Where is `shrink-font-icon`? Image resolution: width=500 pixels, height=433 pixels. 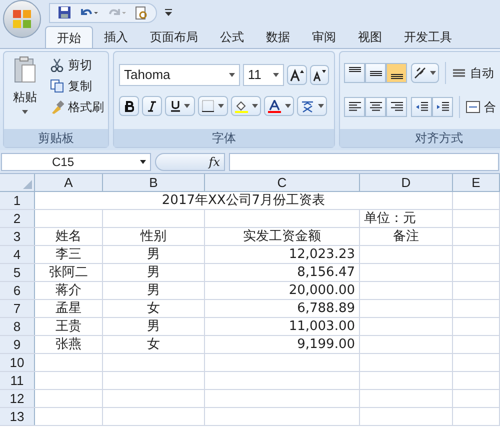 shrink-font-icon is located at coordinates (319, 75).